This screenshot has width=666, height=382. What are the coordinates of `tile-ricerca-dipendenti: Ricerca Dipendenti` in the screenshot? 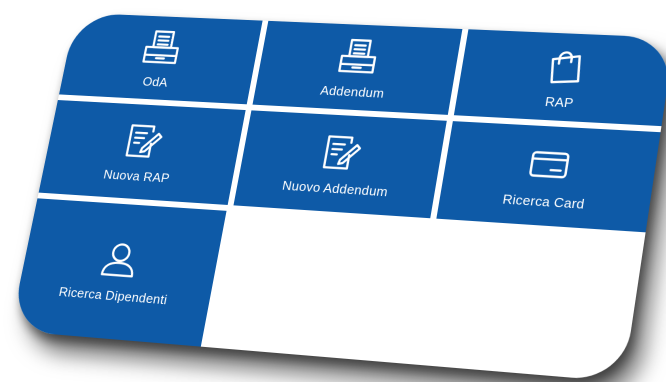 It's located at (118, 272).